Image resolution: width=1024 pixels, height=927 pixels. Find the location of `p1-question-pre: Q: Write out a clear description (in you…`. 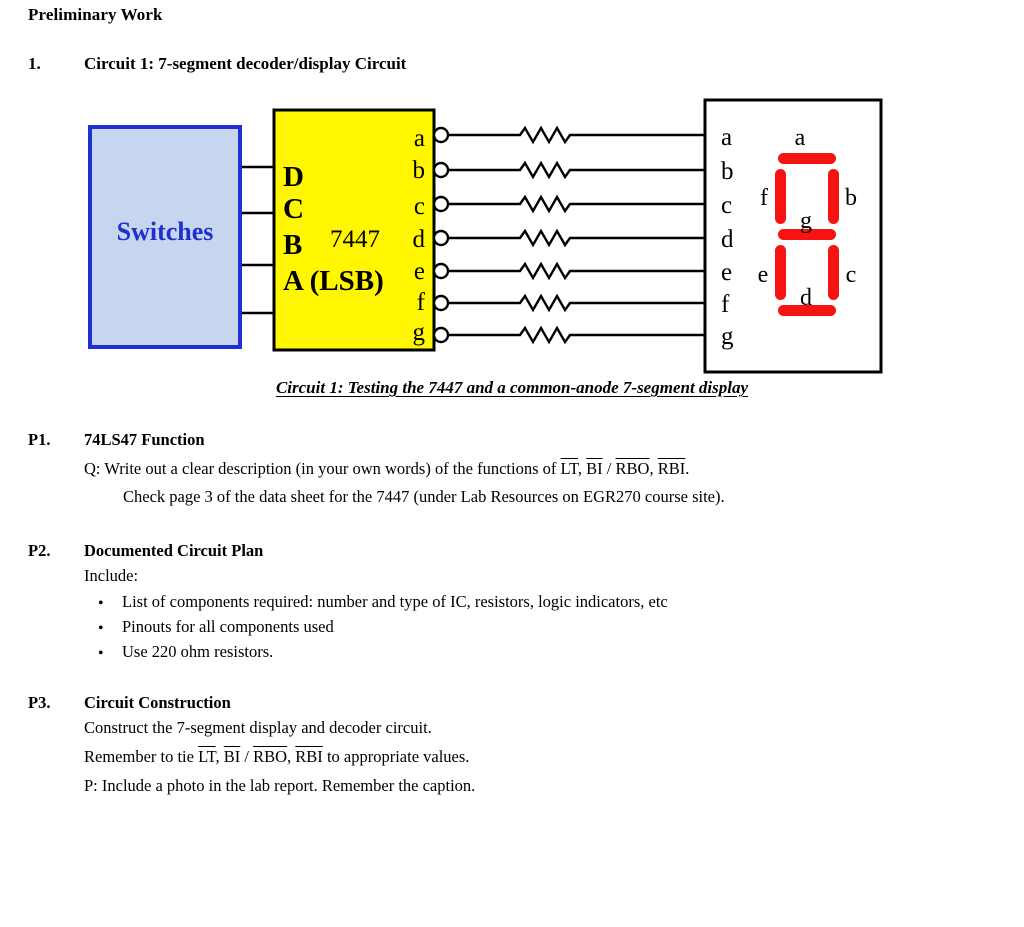

p1-question-pre: Q: Write out a clear description (in you… is located at coordinates (322, 468).